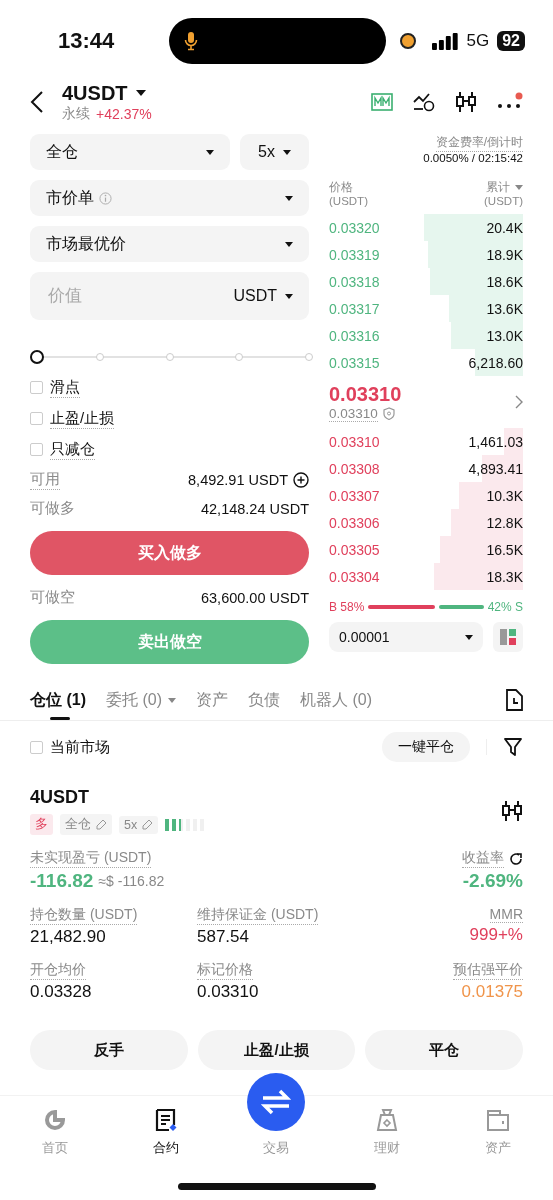 The image size is (553, 1200). What do you see at coordinates (276, 1050) in the screenshot?
I see `position-action-button: 止盈/止损` at bounding box center [276, 1050].